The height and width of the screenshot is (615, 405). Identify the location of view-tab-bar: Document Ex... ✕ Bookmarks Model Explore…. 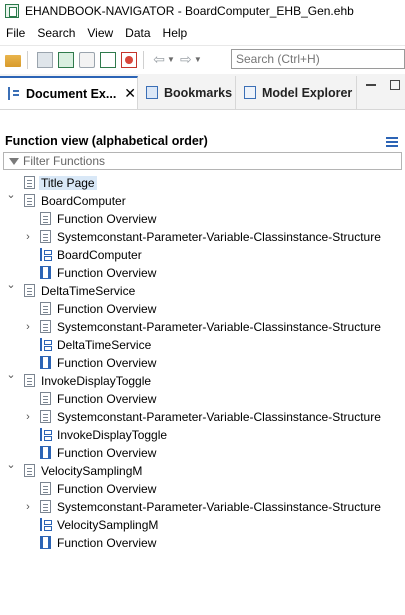
(202, 92).